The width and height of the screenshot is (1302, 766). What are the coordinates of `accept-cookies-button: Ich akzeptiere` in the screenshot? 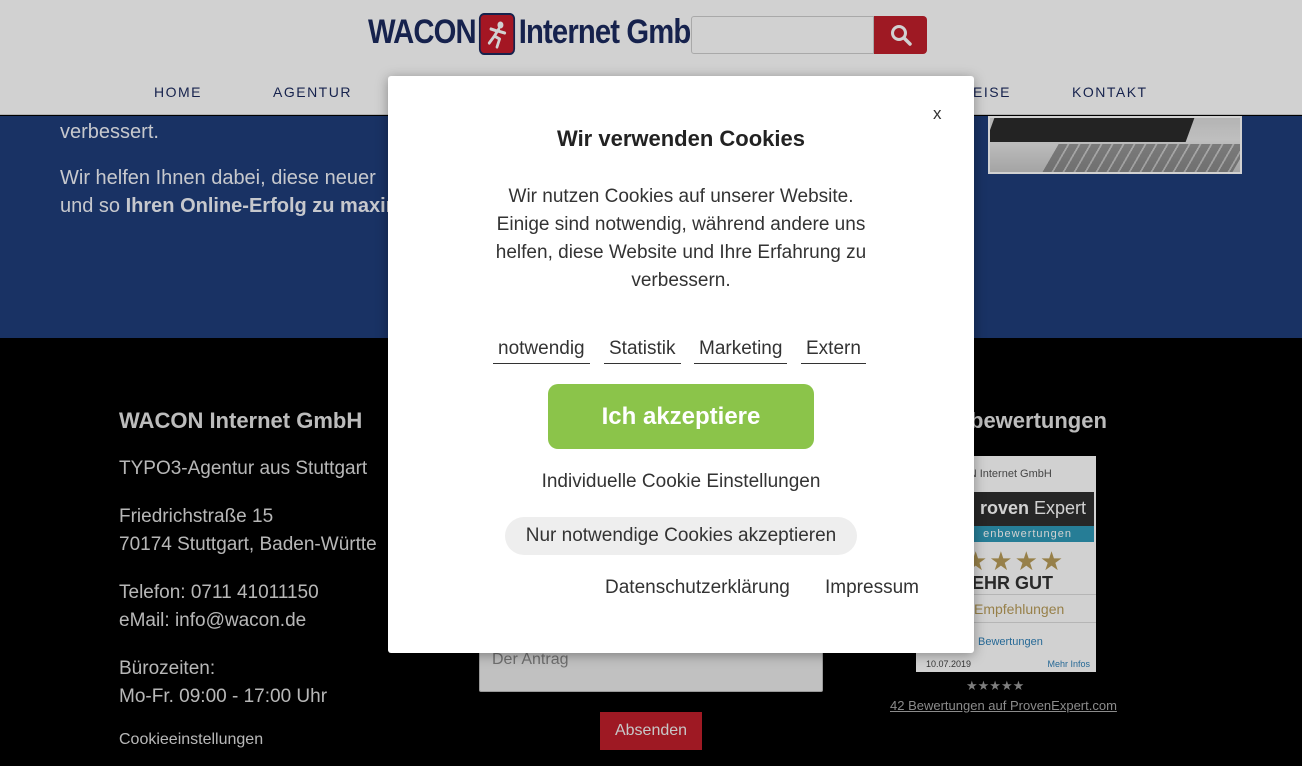 It's located at (681, 416).